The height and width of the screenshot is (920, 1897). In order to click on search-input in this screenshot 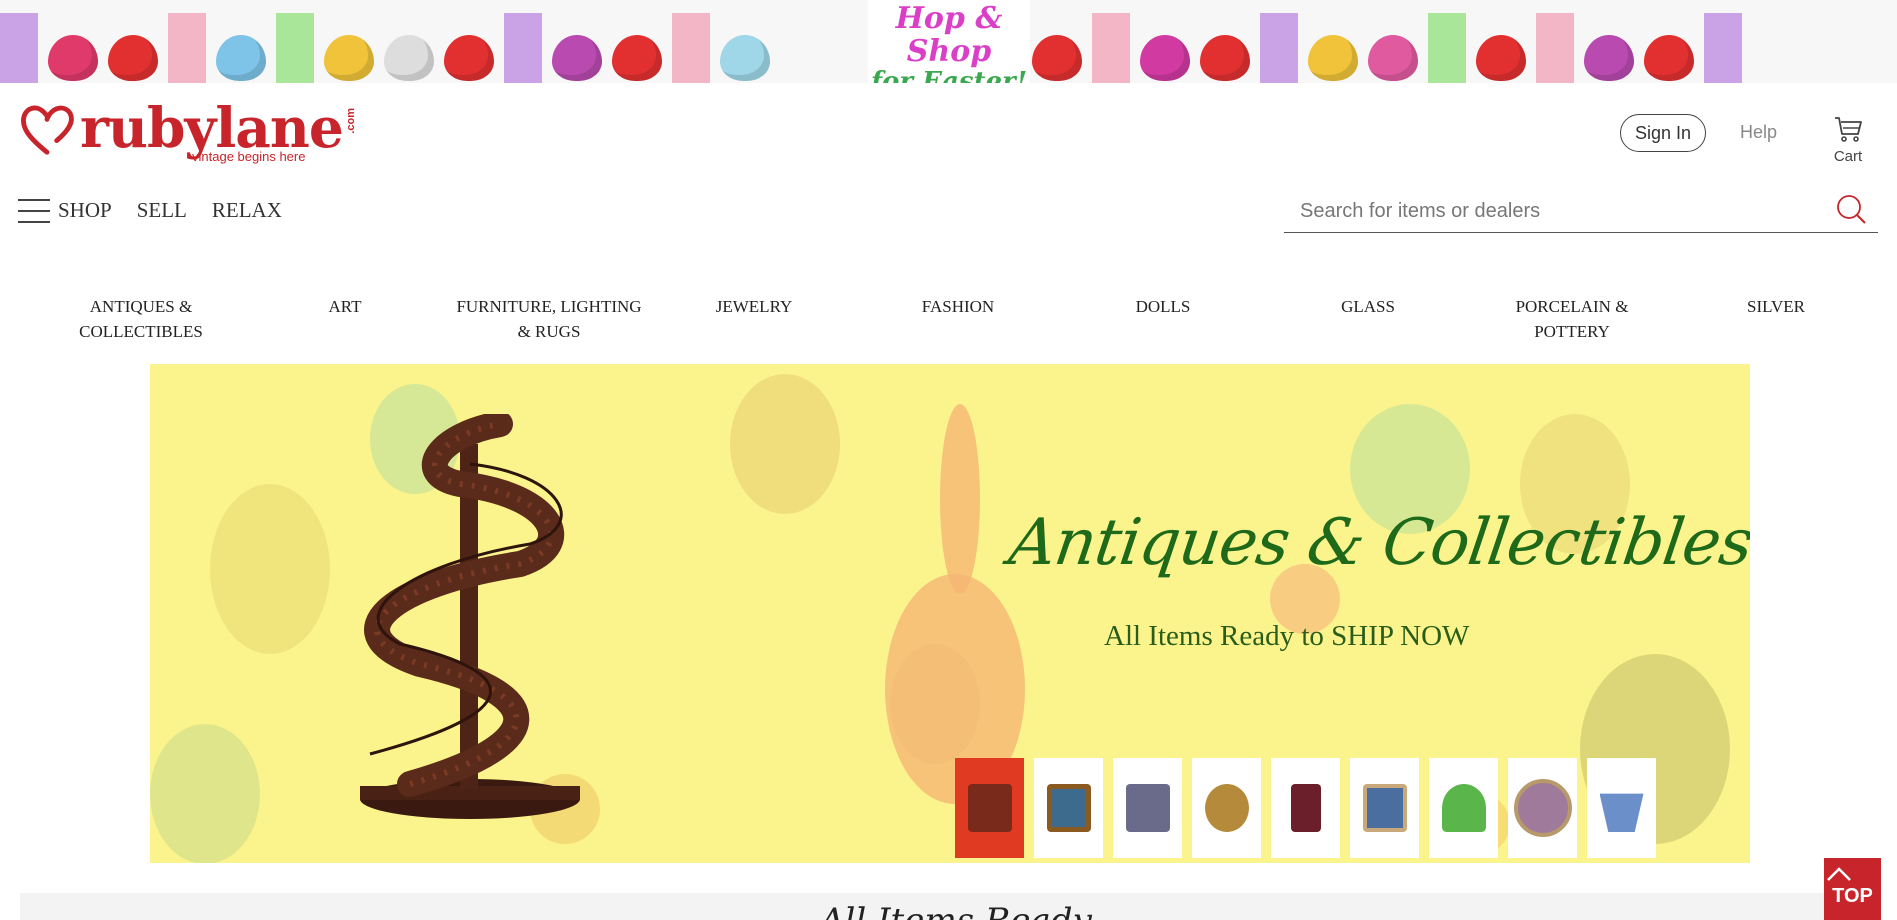, I will do `click(1560, 211)`.